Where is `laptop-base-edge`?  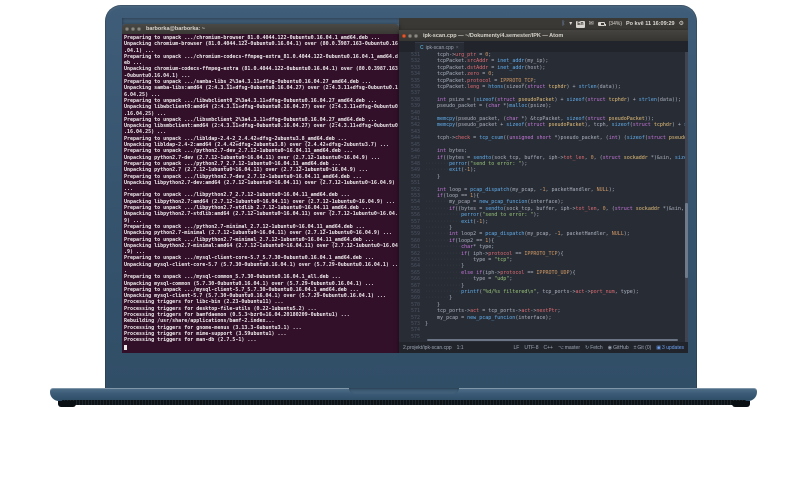
laptop-base-edge is located at coordinates (404, 402).